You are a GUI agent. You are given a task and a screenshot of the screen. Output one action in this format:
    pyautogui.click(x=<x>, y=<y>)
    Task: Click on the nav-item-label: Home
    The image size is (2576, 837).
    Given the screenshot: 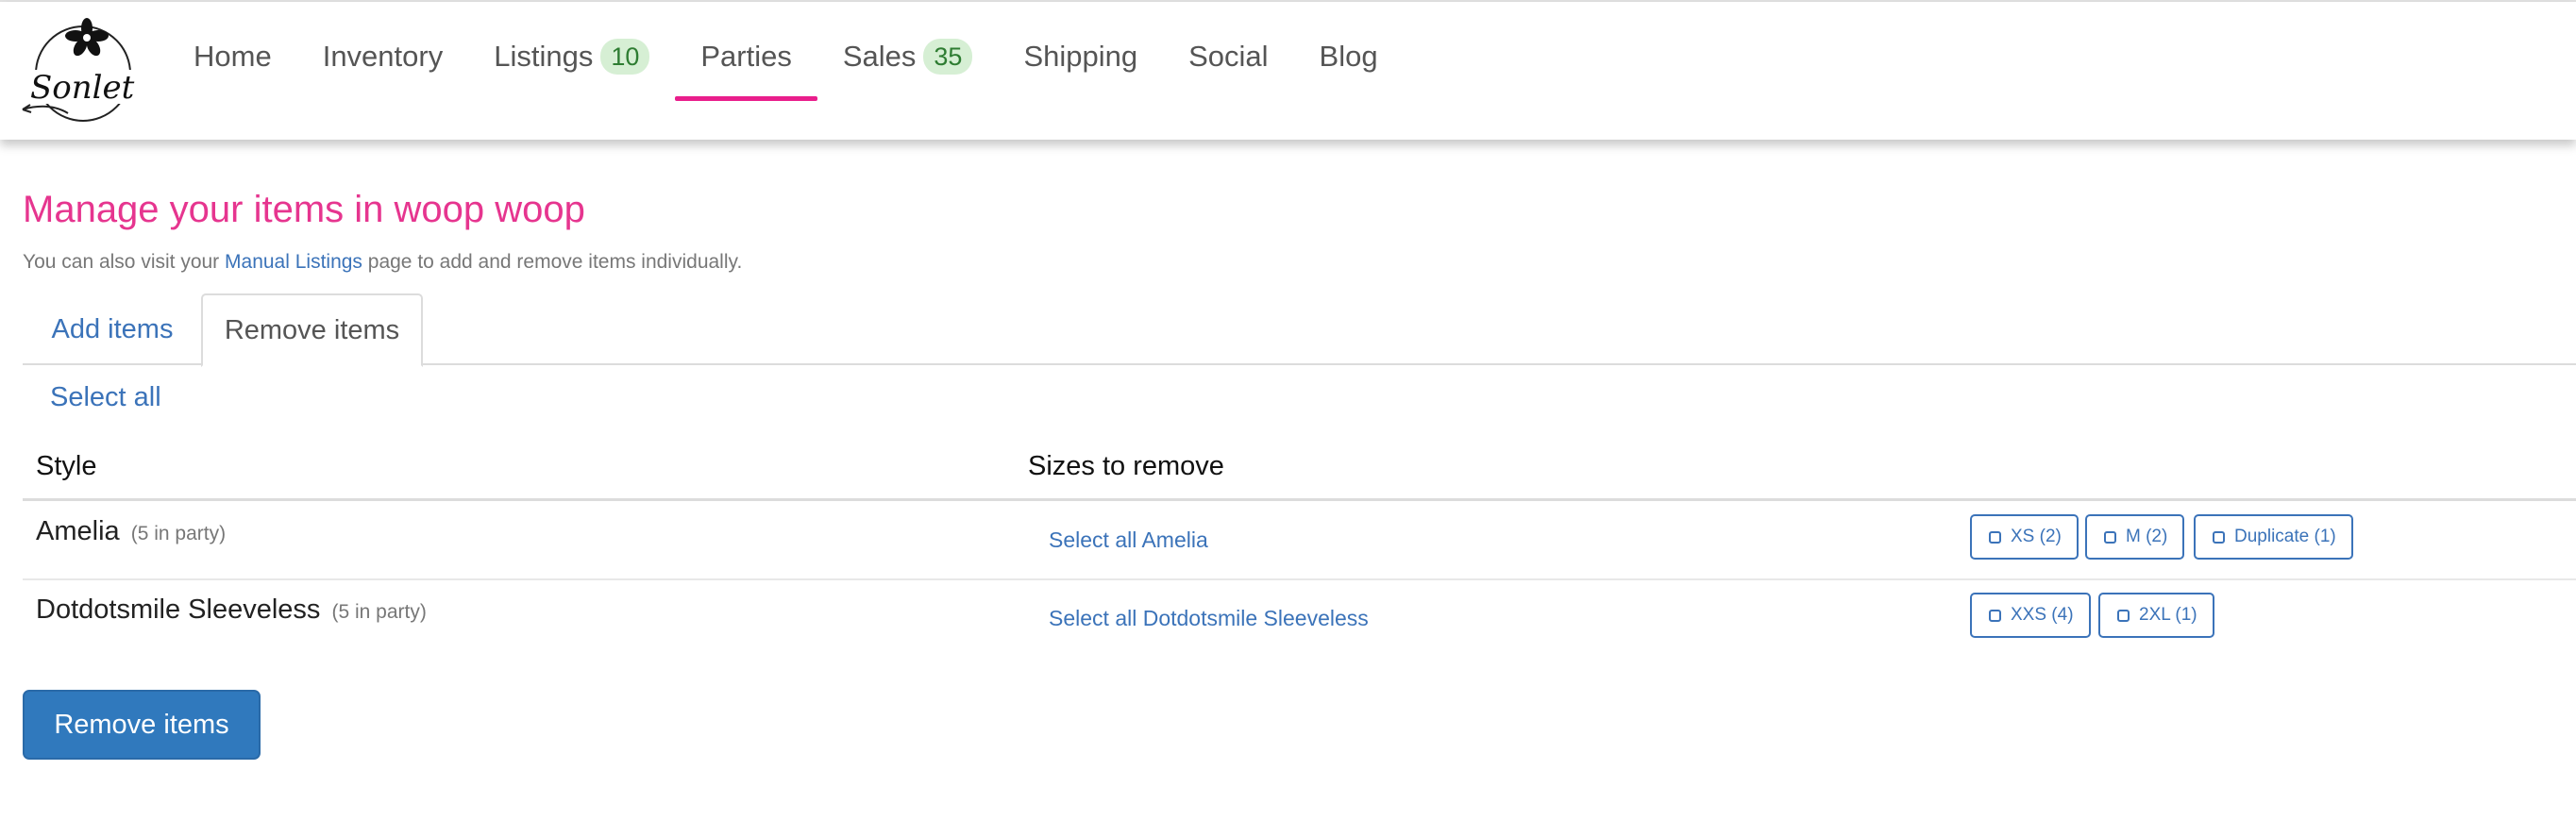 What is the action you would take?
    pyautogui.click(x=233, y=56)
    